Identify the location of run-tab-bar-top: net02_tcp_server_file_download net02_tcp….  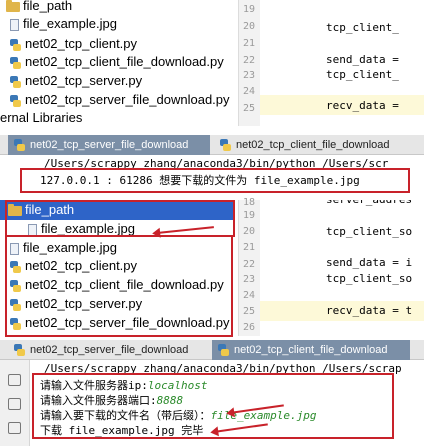
(212, 145).